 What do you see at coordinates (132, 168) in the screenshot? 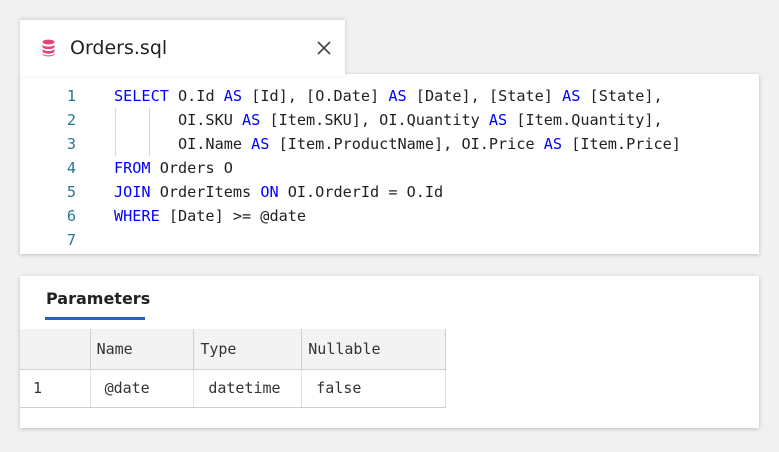
I see `sql-keyword: FROM` at bounding box center [132, 168].